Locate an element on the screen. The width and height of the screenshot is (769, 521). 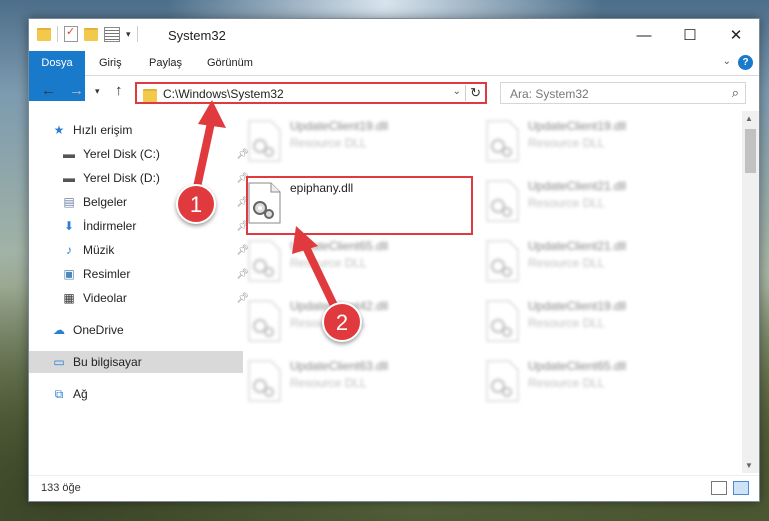
sidebar-item-label: Yerel Disk (D:) is located at coordinates (121, 178).